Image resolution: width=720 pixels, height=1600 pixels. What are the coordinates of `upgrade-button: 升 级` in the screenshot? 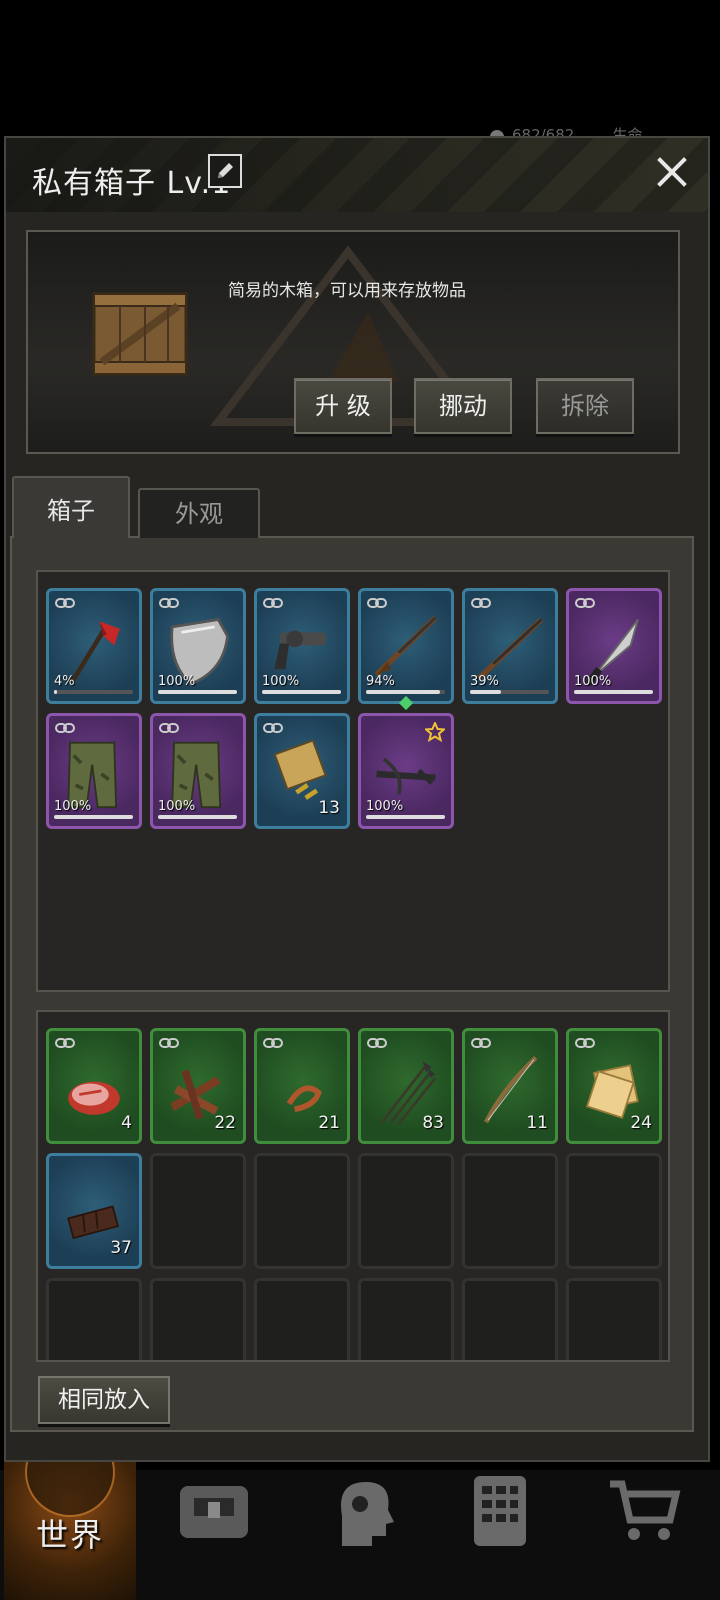 It's located at (343, 406).